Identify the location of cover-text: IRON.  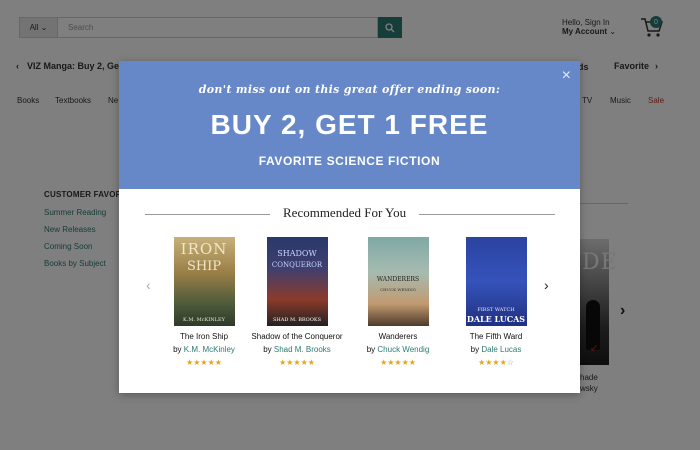
(204, 249).